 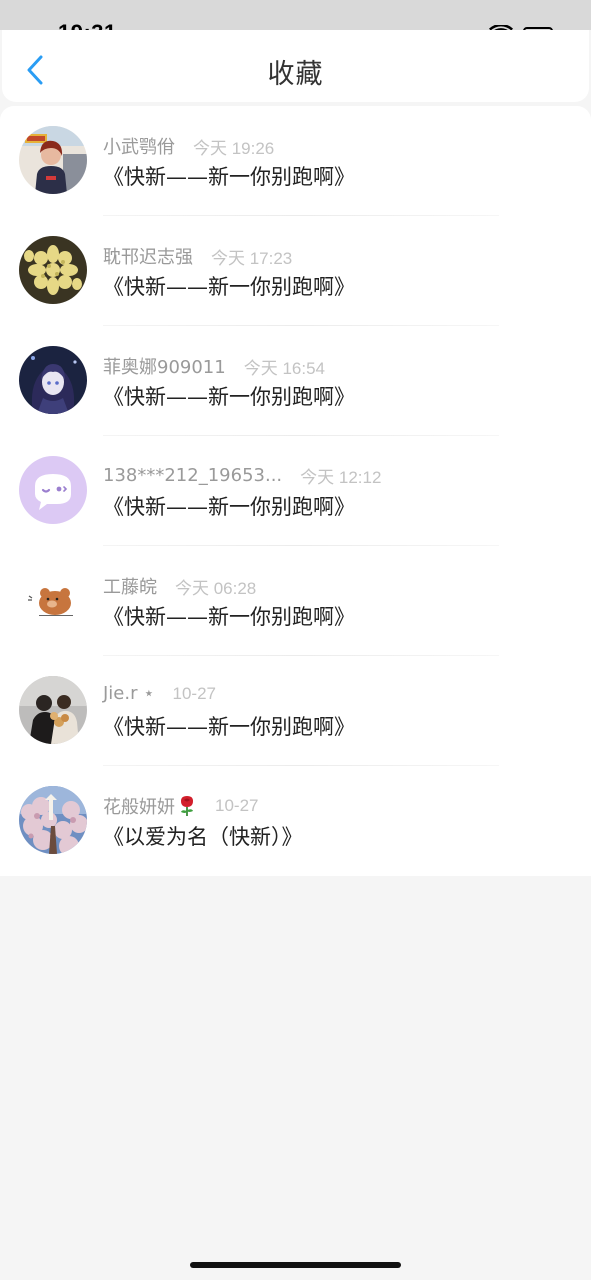 What do you see at coordinates (295, 74) in the screenshot?
I see `page-title: 收藏` at bounding box center [295, 74].